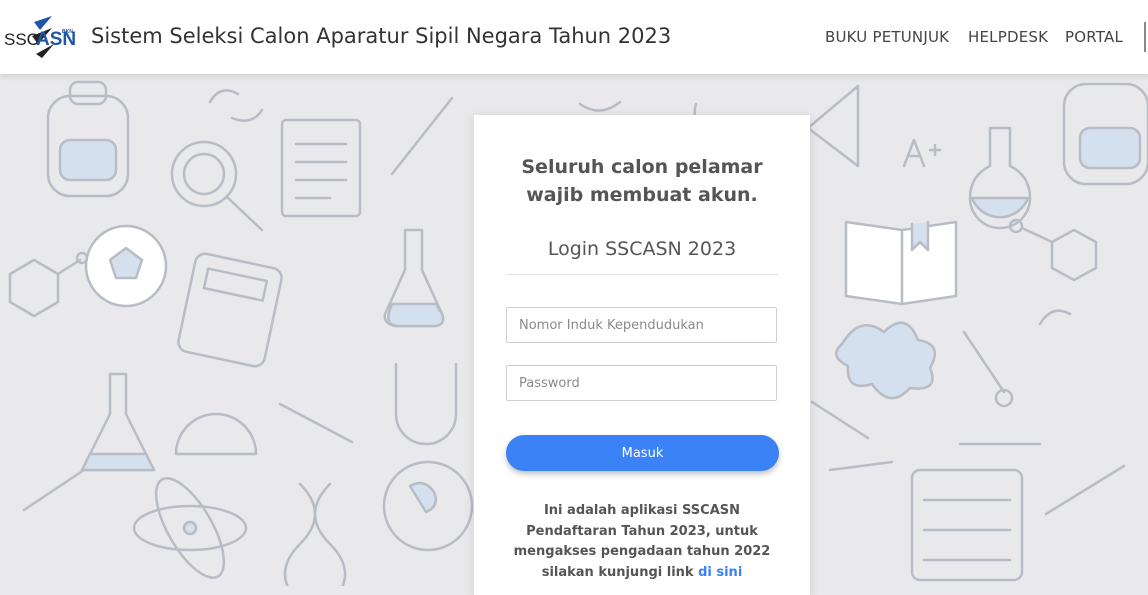 The width and height of the screenshot is (1148, 595). What do you see at coordinates (833, 126) in the screenshot?
I see `triangle-doodle` at bounding box center [833, 126].